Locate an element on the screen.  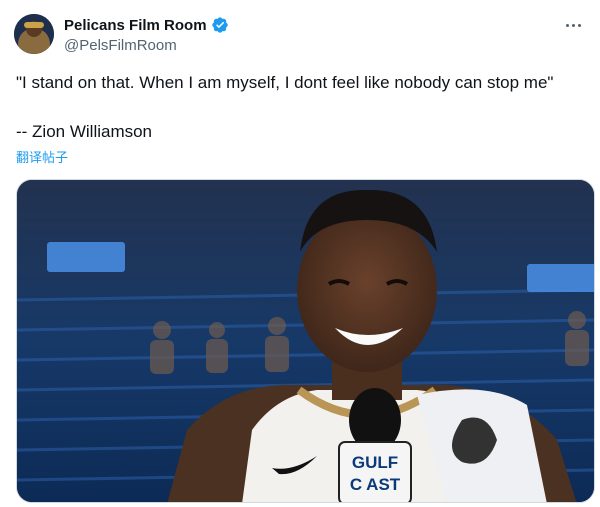
mic-flag-text-2: C AST is located at coordinates (375, 484).